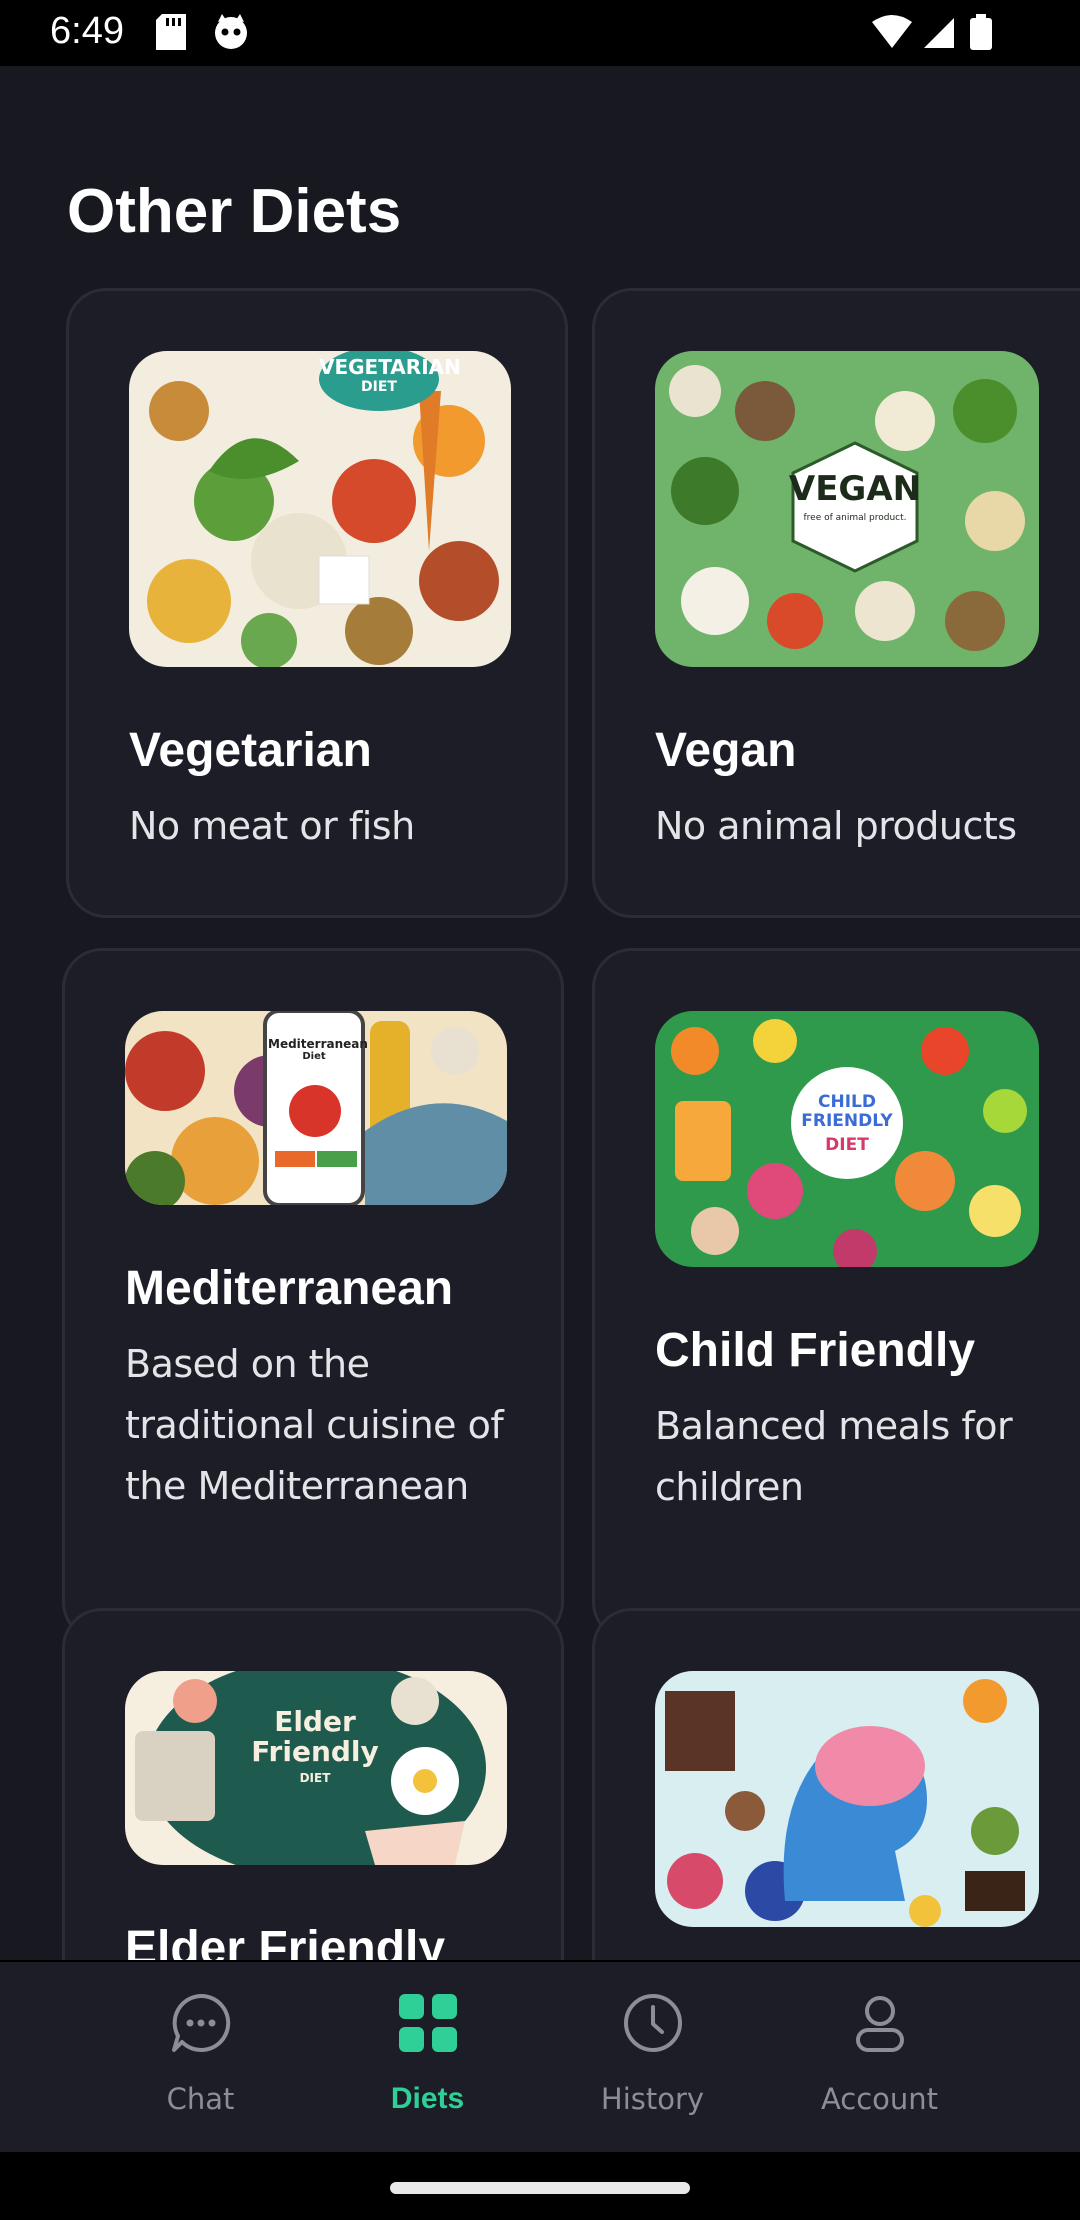 Image resolution: width=1080 pixels, height=2220 pixels. I want to click on diet-card-brain, so click(836, 1784).